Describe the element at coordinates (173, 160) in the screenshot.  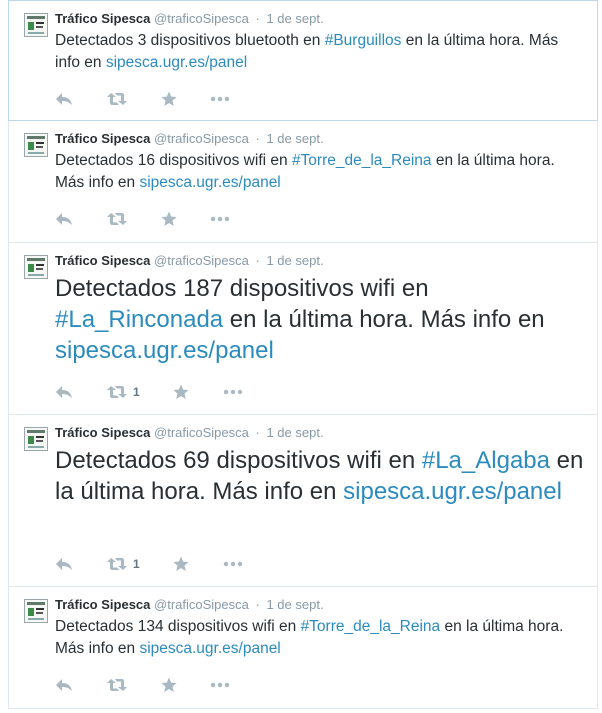
I see `tweet-text-part: Detectados 16 dispositivos wifi en` at that location.